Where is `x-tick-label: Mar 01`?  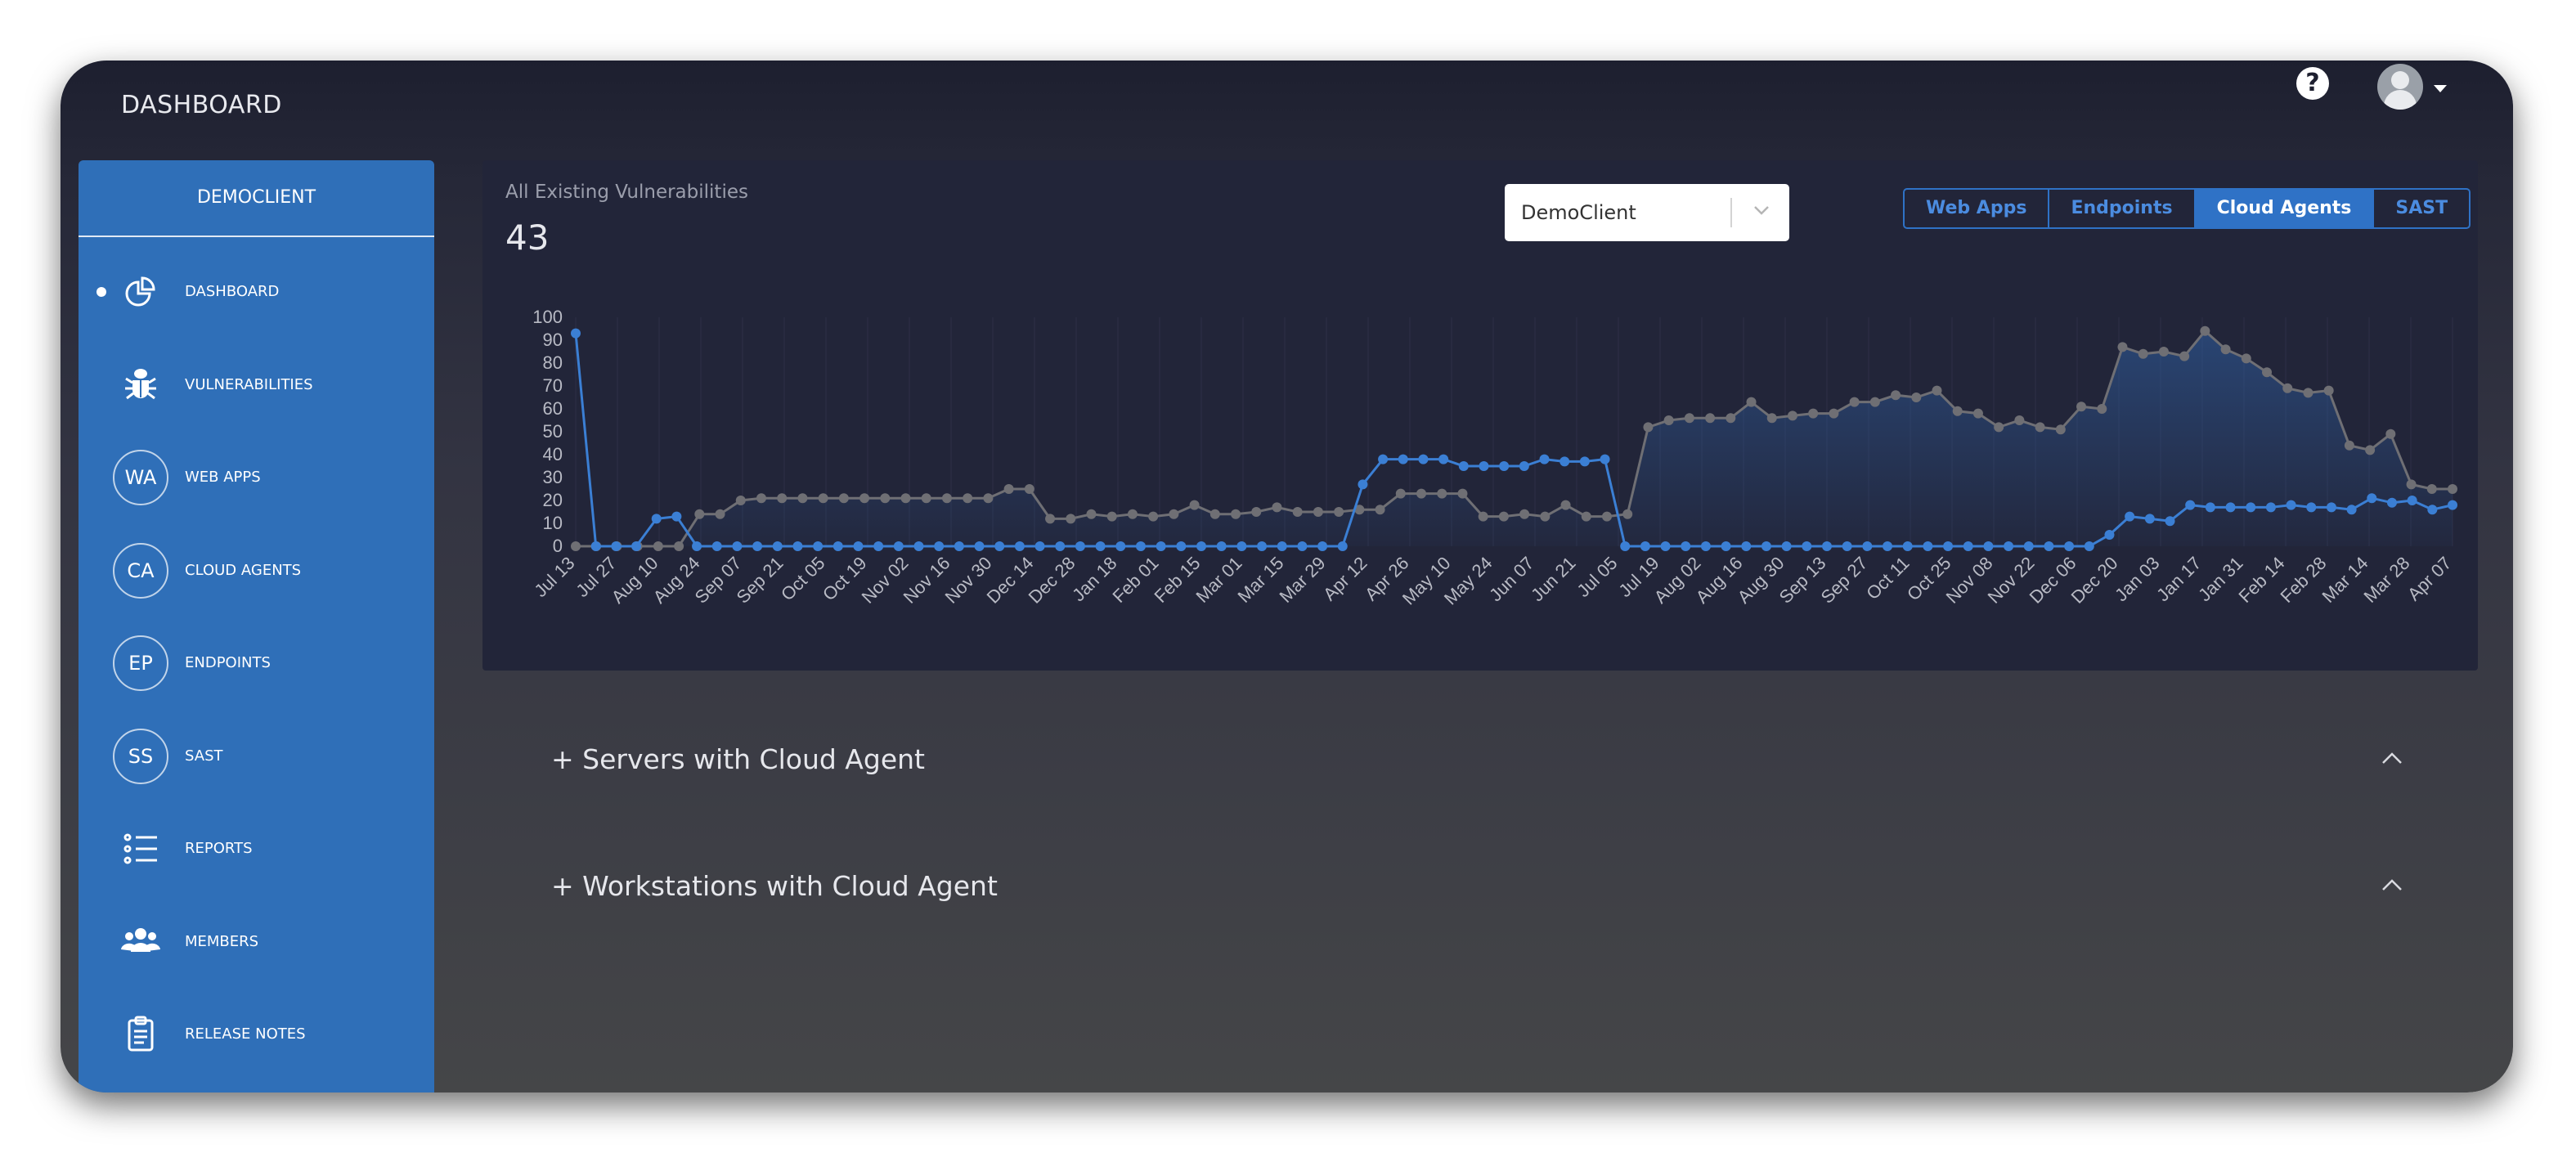
x-tick-label: Mar 01 is located at coordinates (1218, 580).